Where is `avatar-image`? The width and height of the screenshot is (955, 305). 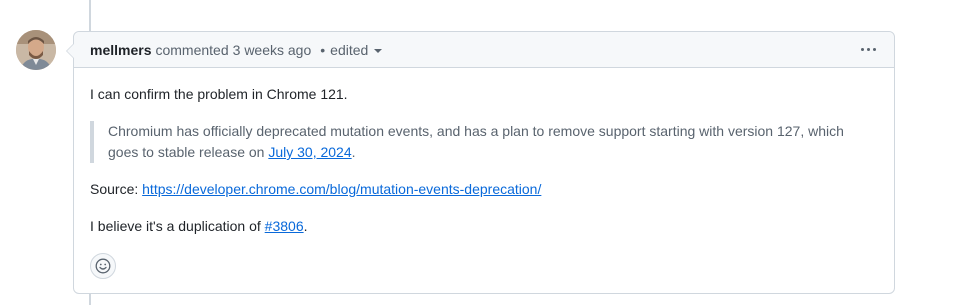
avatar-image is located at coordinates (36, 50).